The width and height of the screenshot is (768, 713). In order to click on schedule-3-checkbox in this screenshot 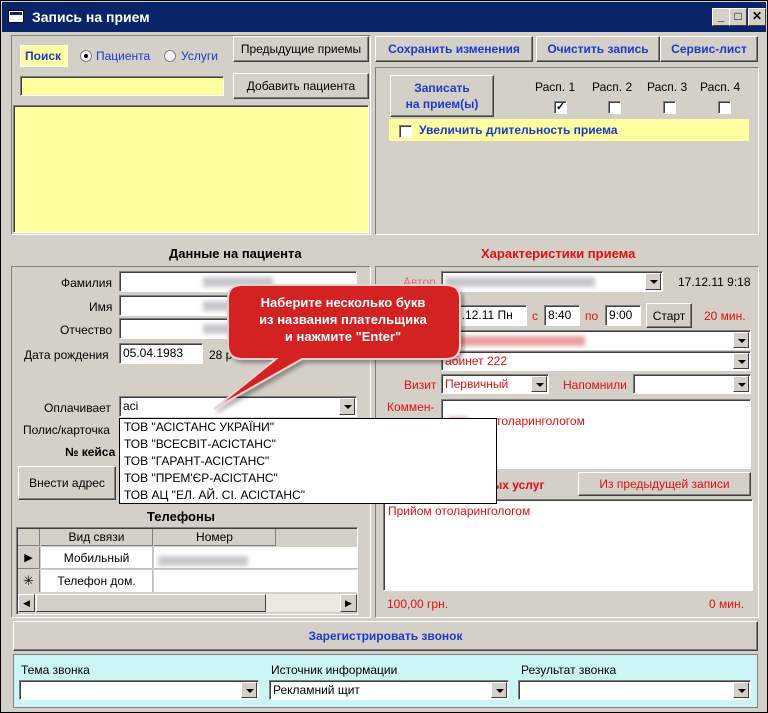, I will do `click(669, 107)`.